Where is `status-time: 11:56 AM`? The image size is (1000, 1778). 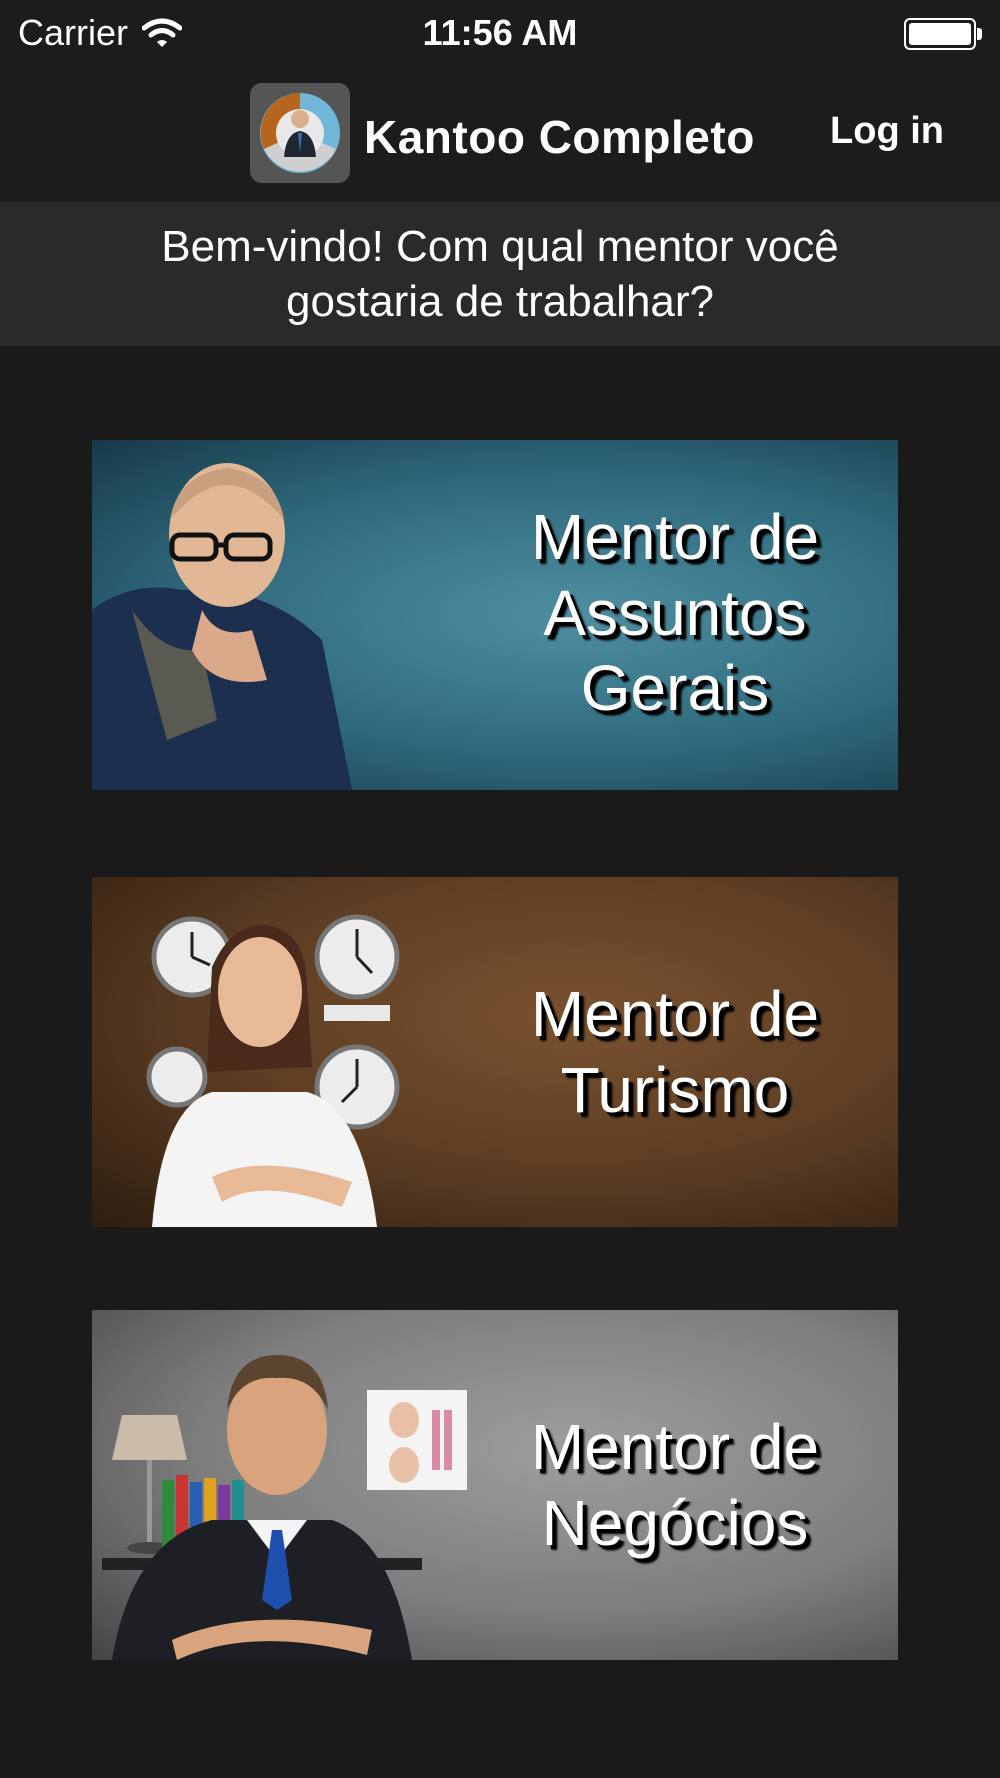 status-time: 11:56 AM is located at coordinates (500, 32).